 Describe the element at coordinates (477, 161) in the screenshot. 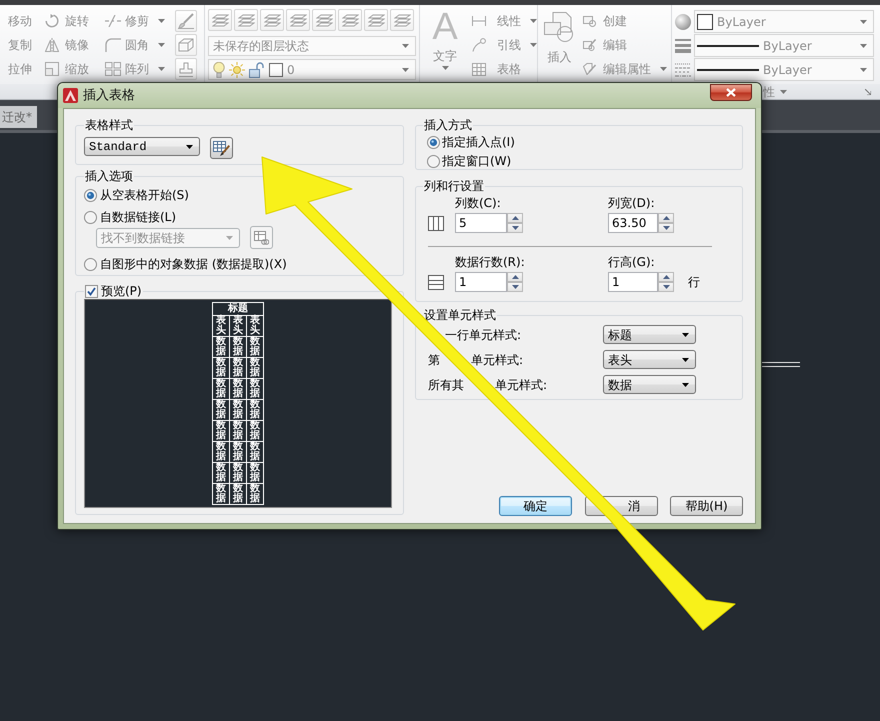

I see `radio-label: 指定窗口(W)` at that location.